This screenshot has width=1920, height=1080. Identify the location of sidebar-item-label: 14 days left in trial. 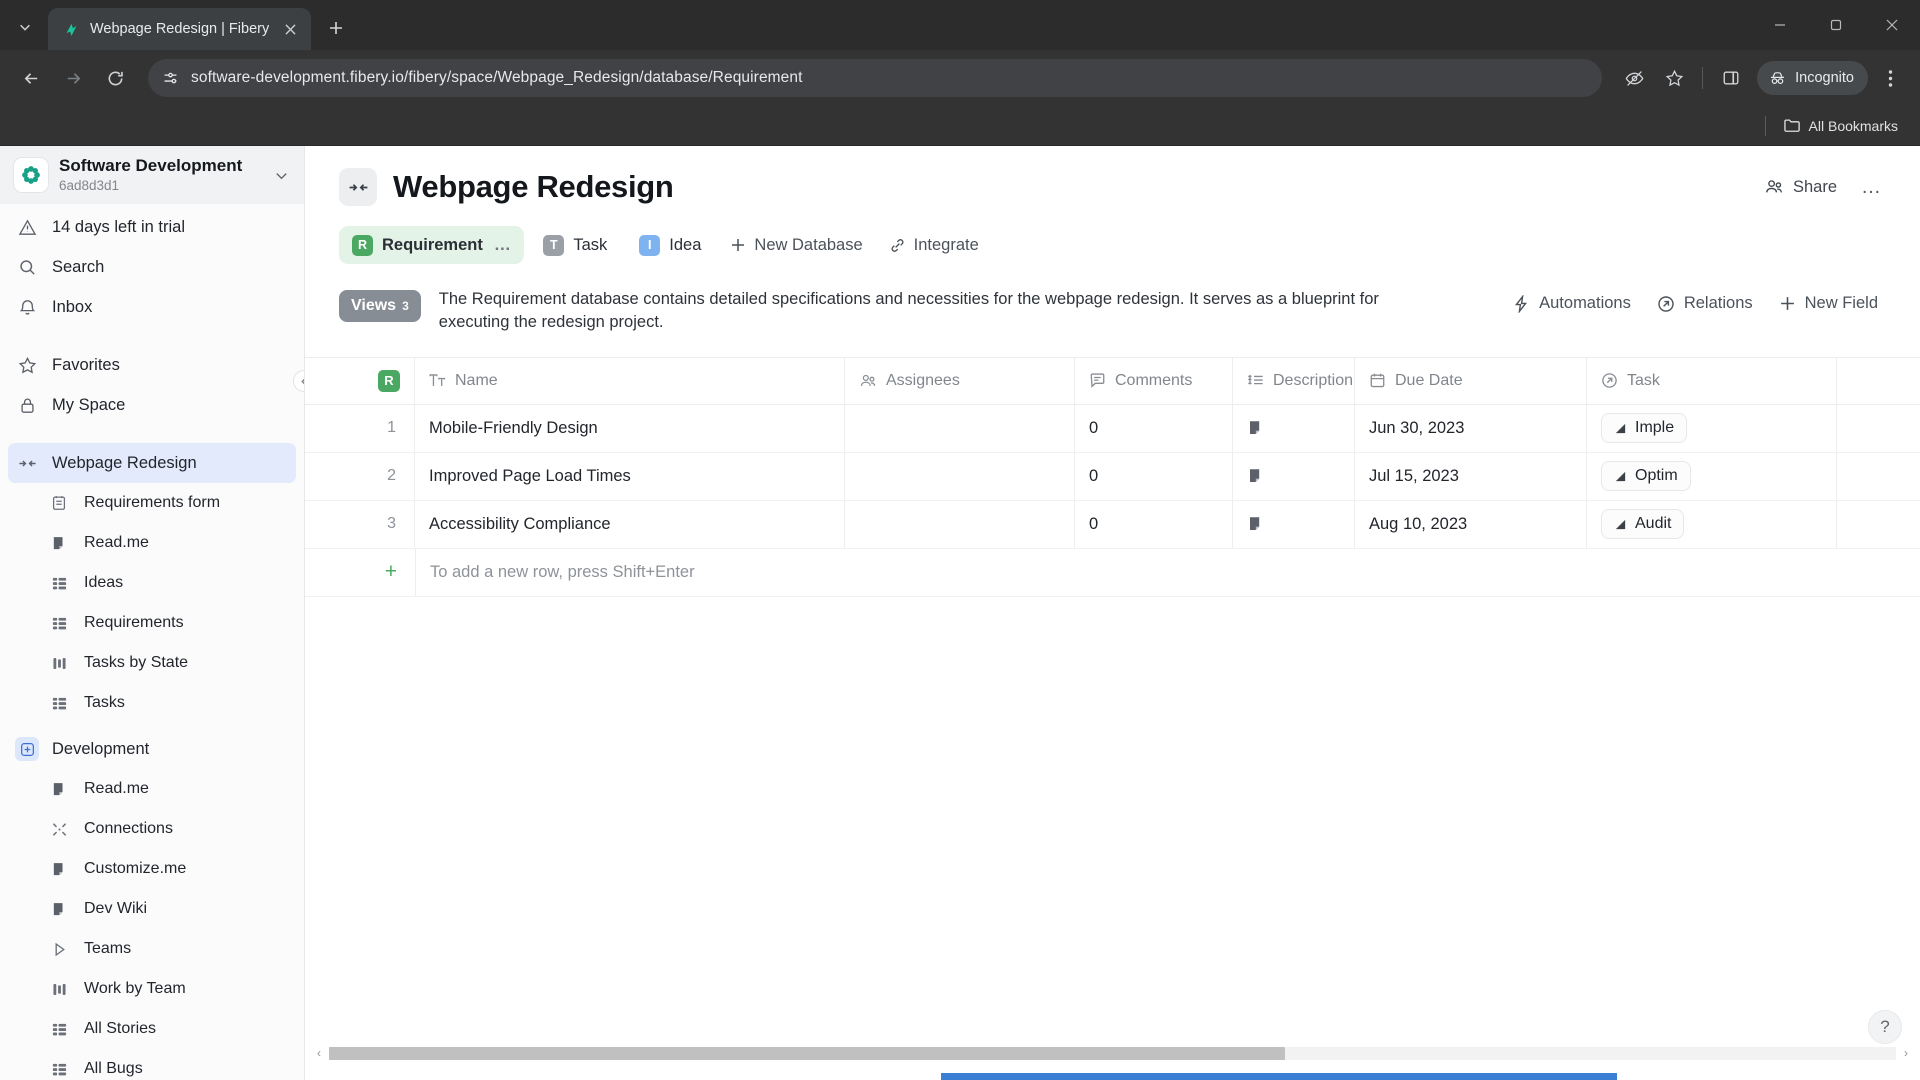
(118, 226).